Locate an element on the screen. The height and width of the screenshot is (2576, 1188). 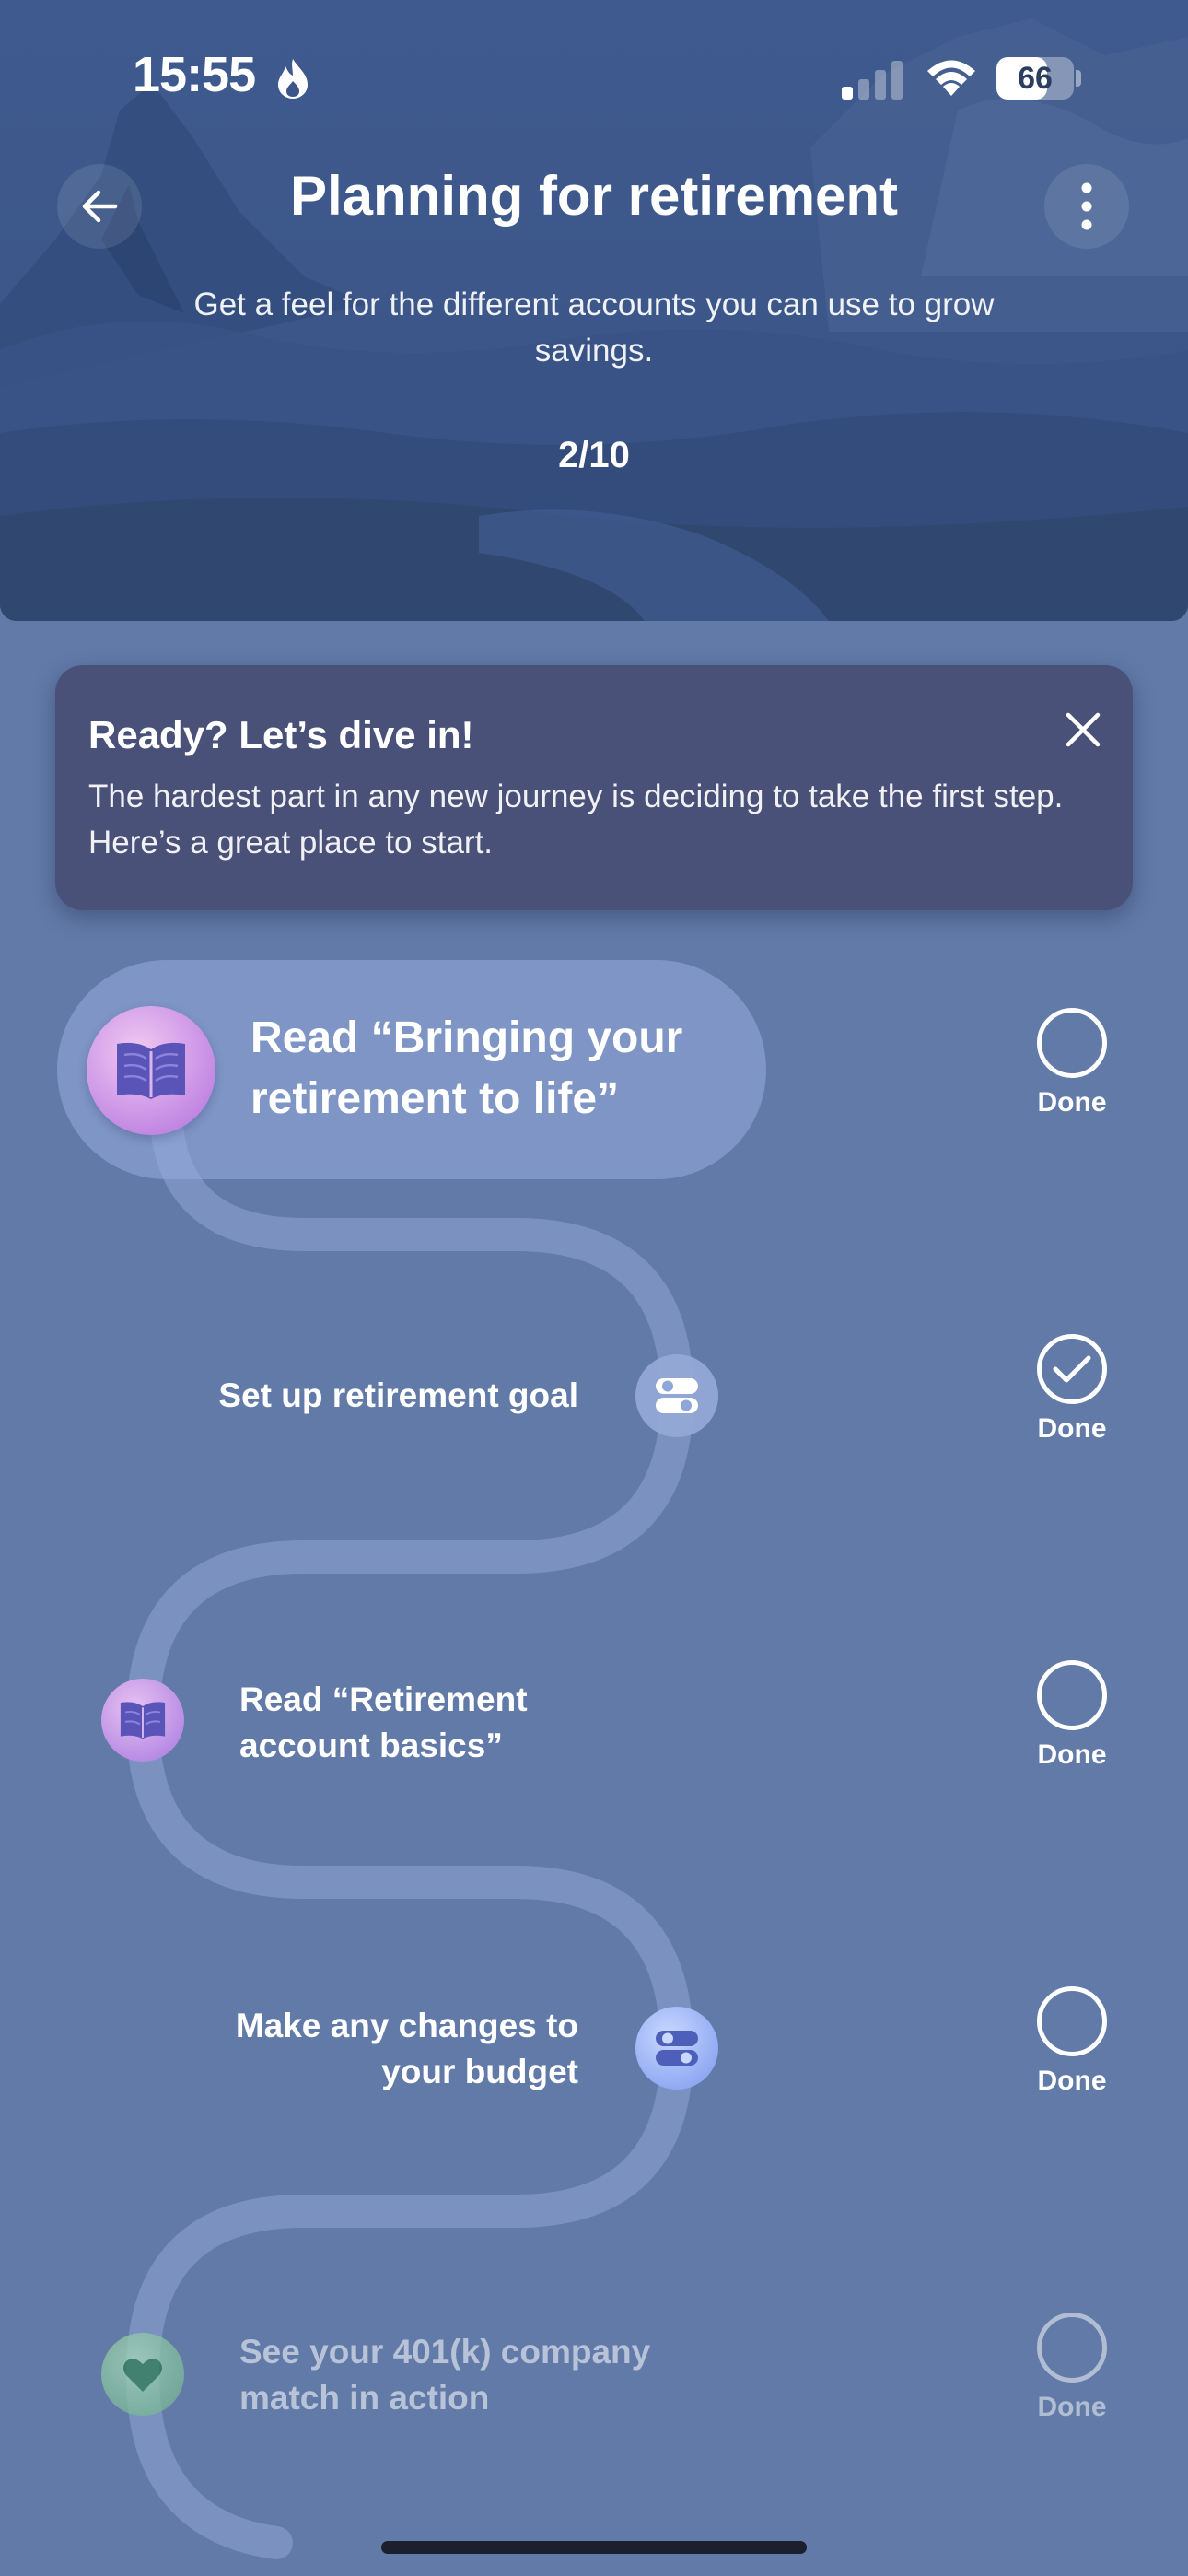
home-indicator is located at coordinates (594, 2547).